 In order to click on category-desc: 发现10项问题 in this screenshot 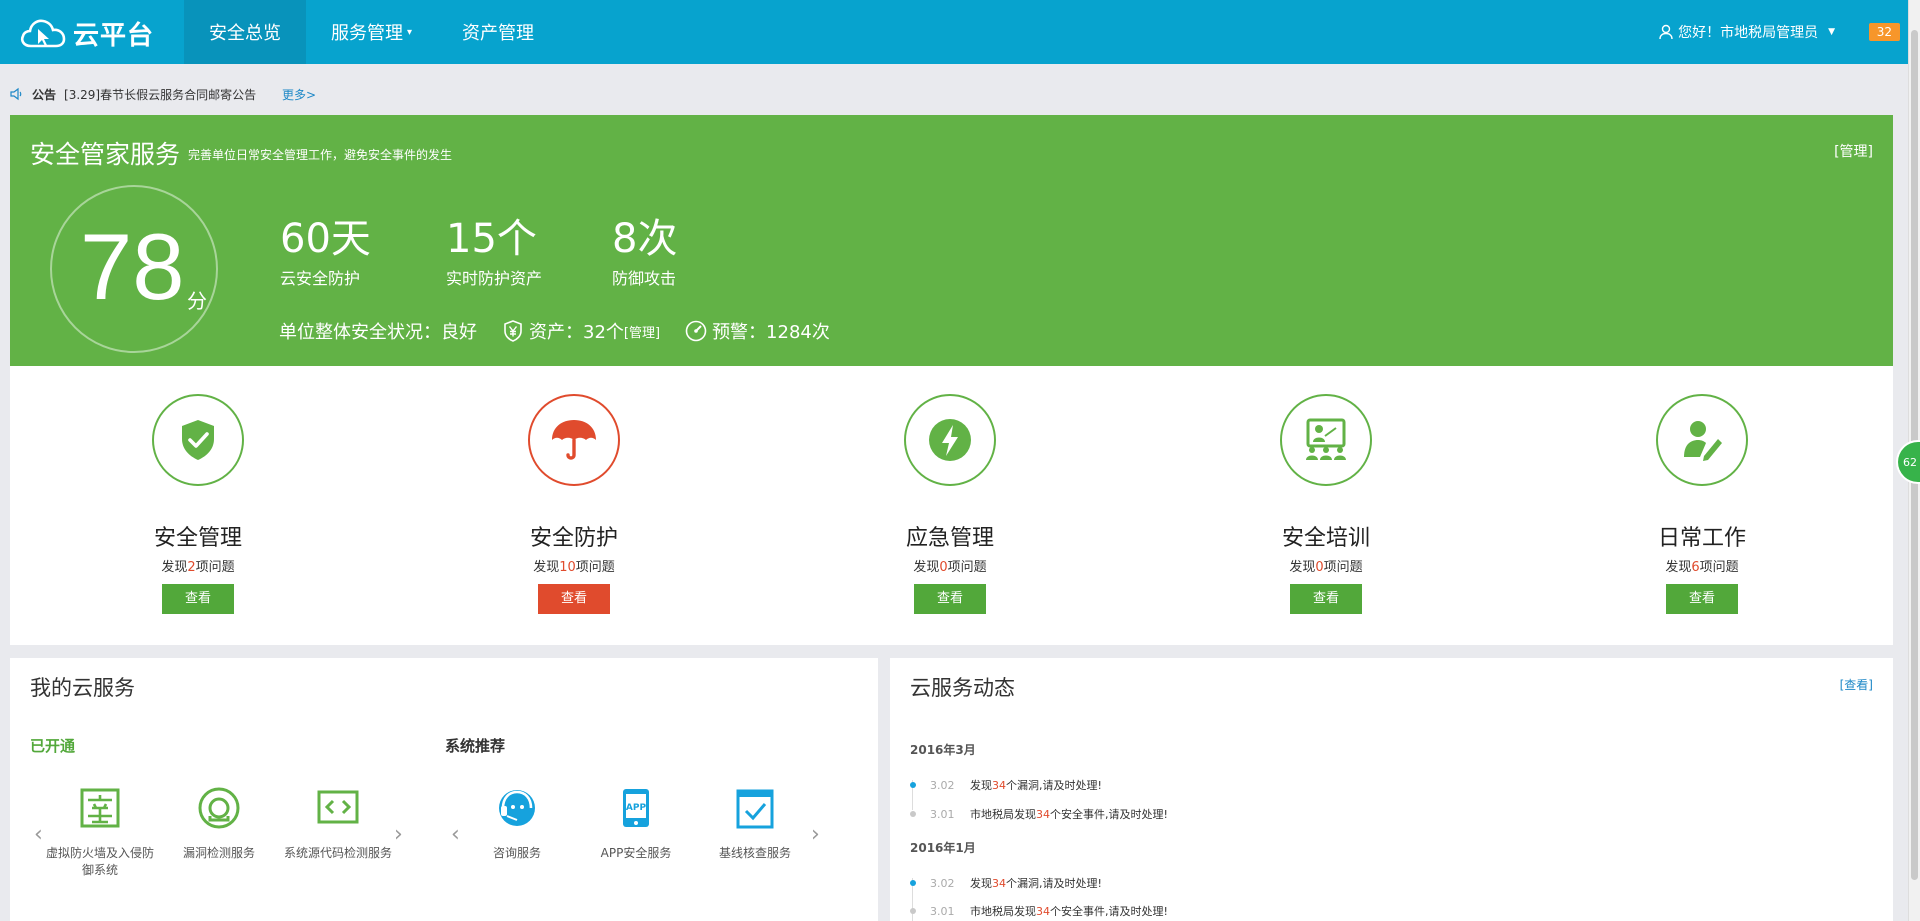, I will do `click(574, 565)`.